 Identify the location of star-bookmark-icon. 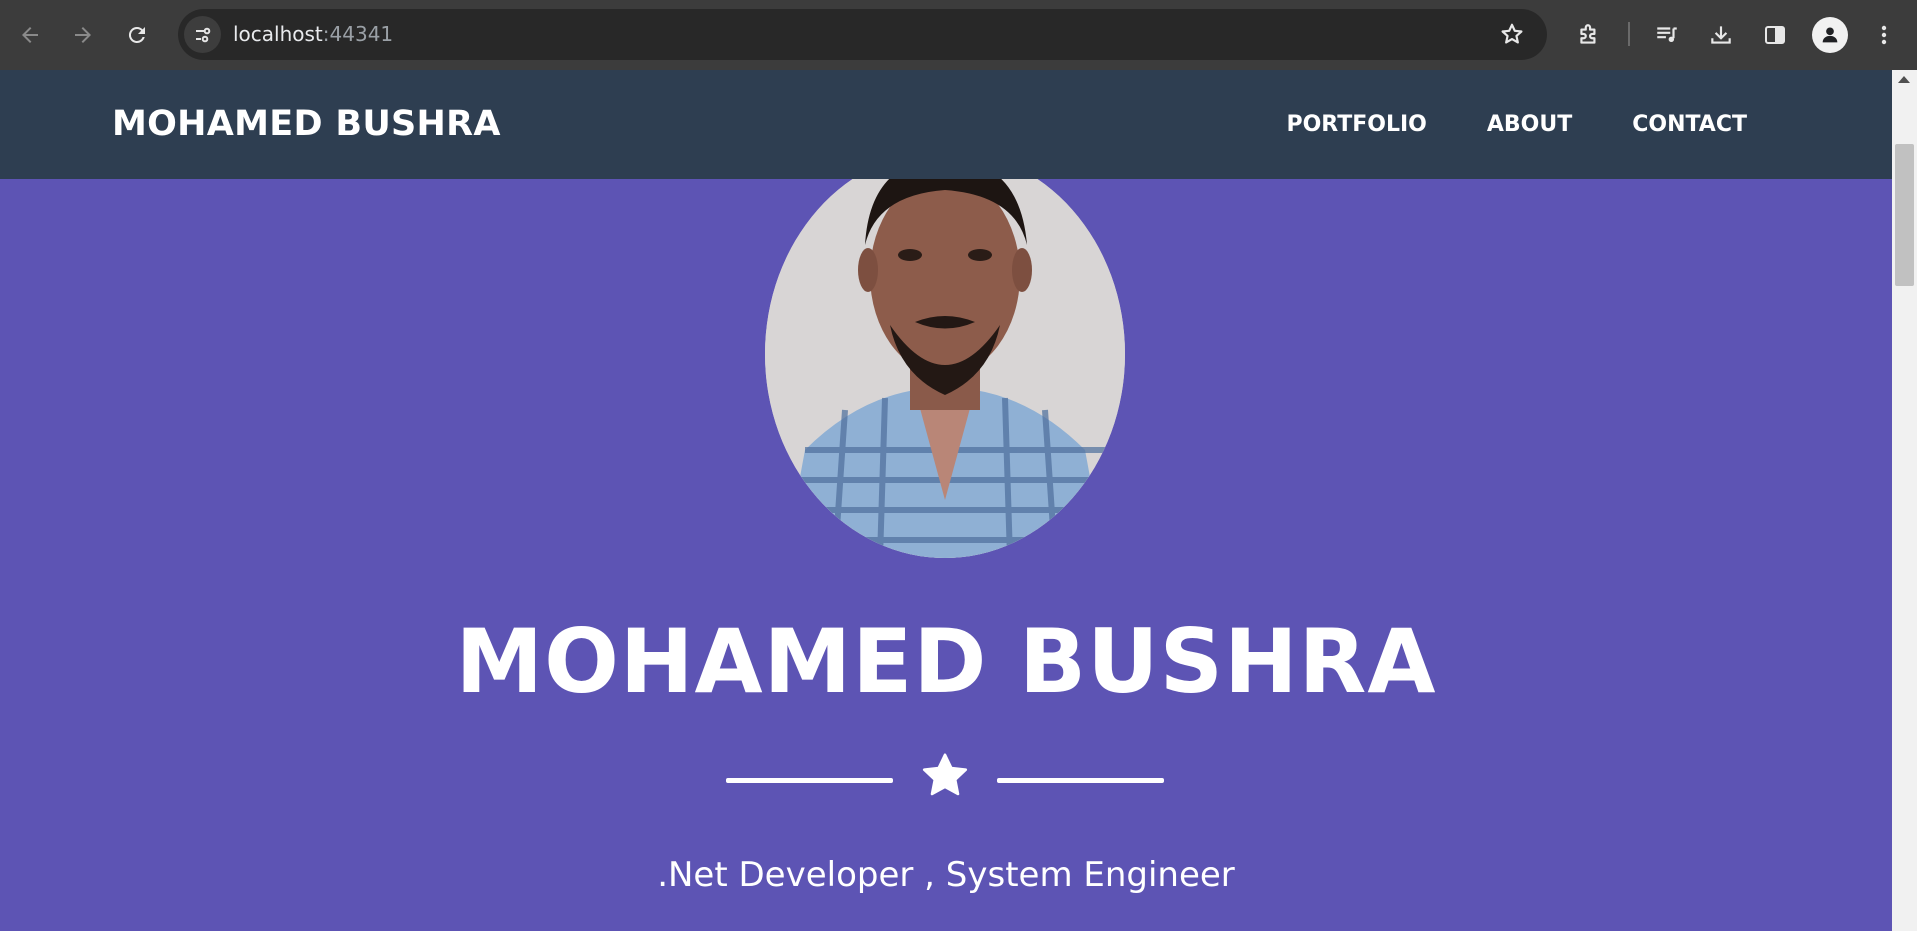
(1512, 36).